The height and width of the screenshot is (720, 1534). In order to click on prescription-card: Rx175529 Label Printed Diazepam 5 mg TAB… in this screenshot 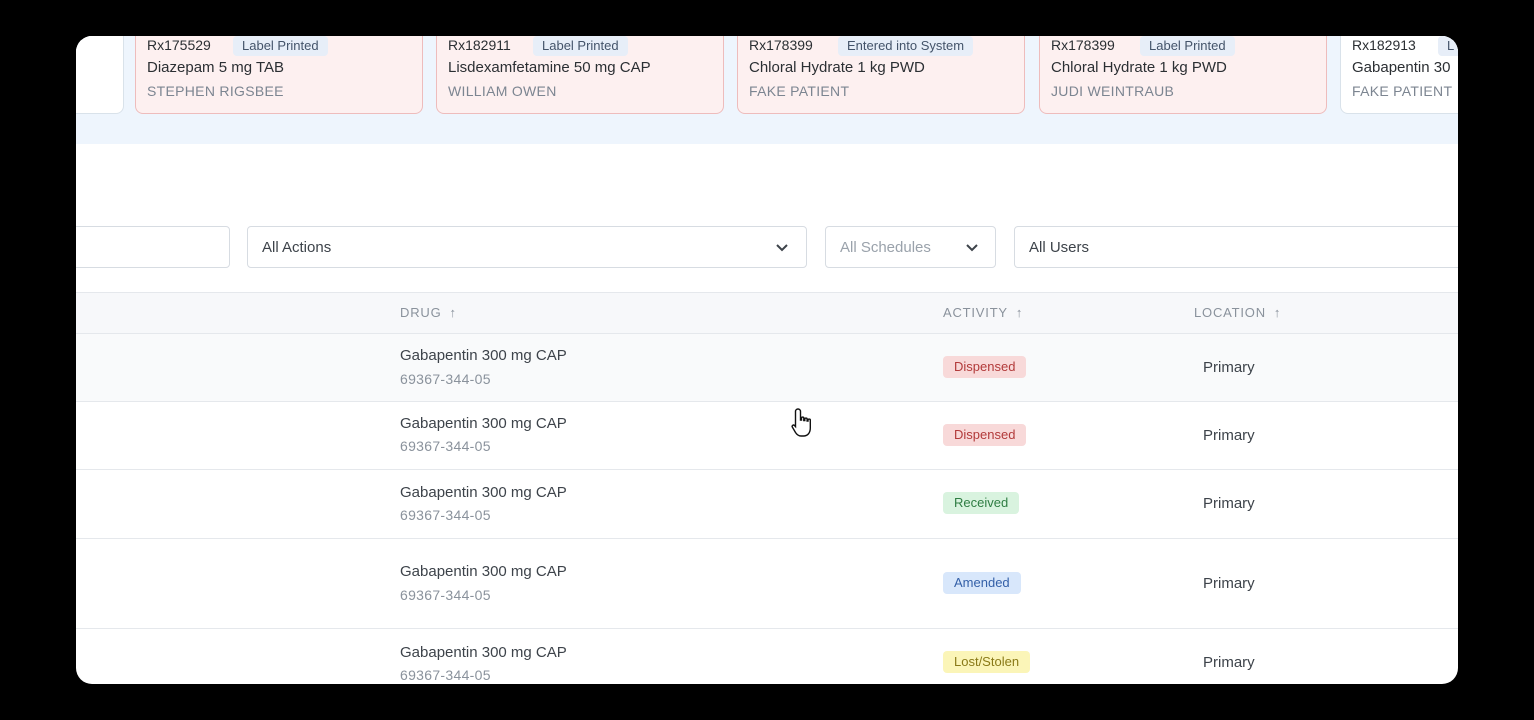, I will do `click(279, 75)`.